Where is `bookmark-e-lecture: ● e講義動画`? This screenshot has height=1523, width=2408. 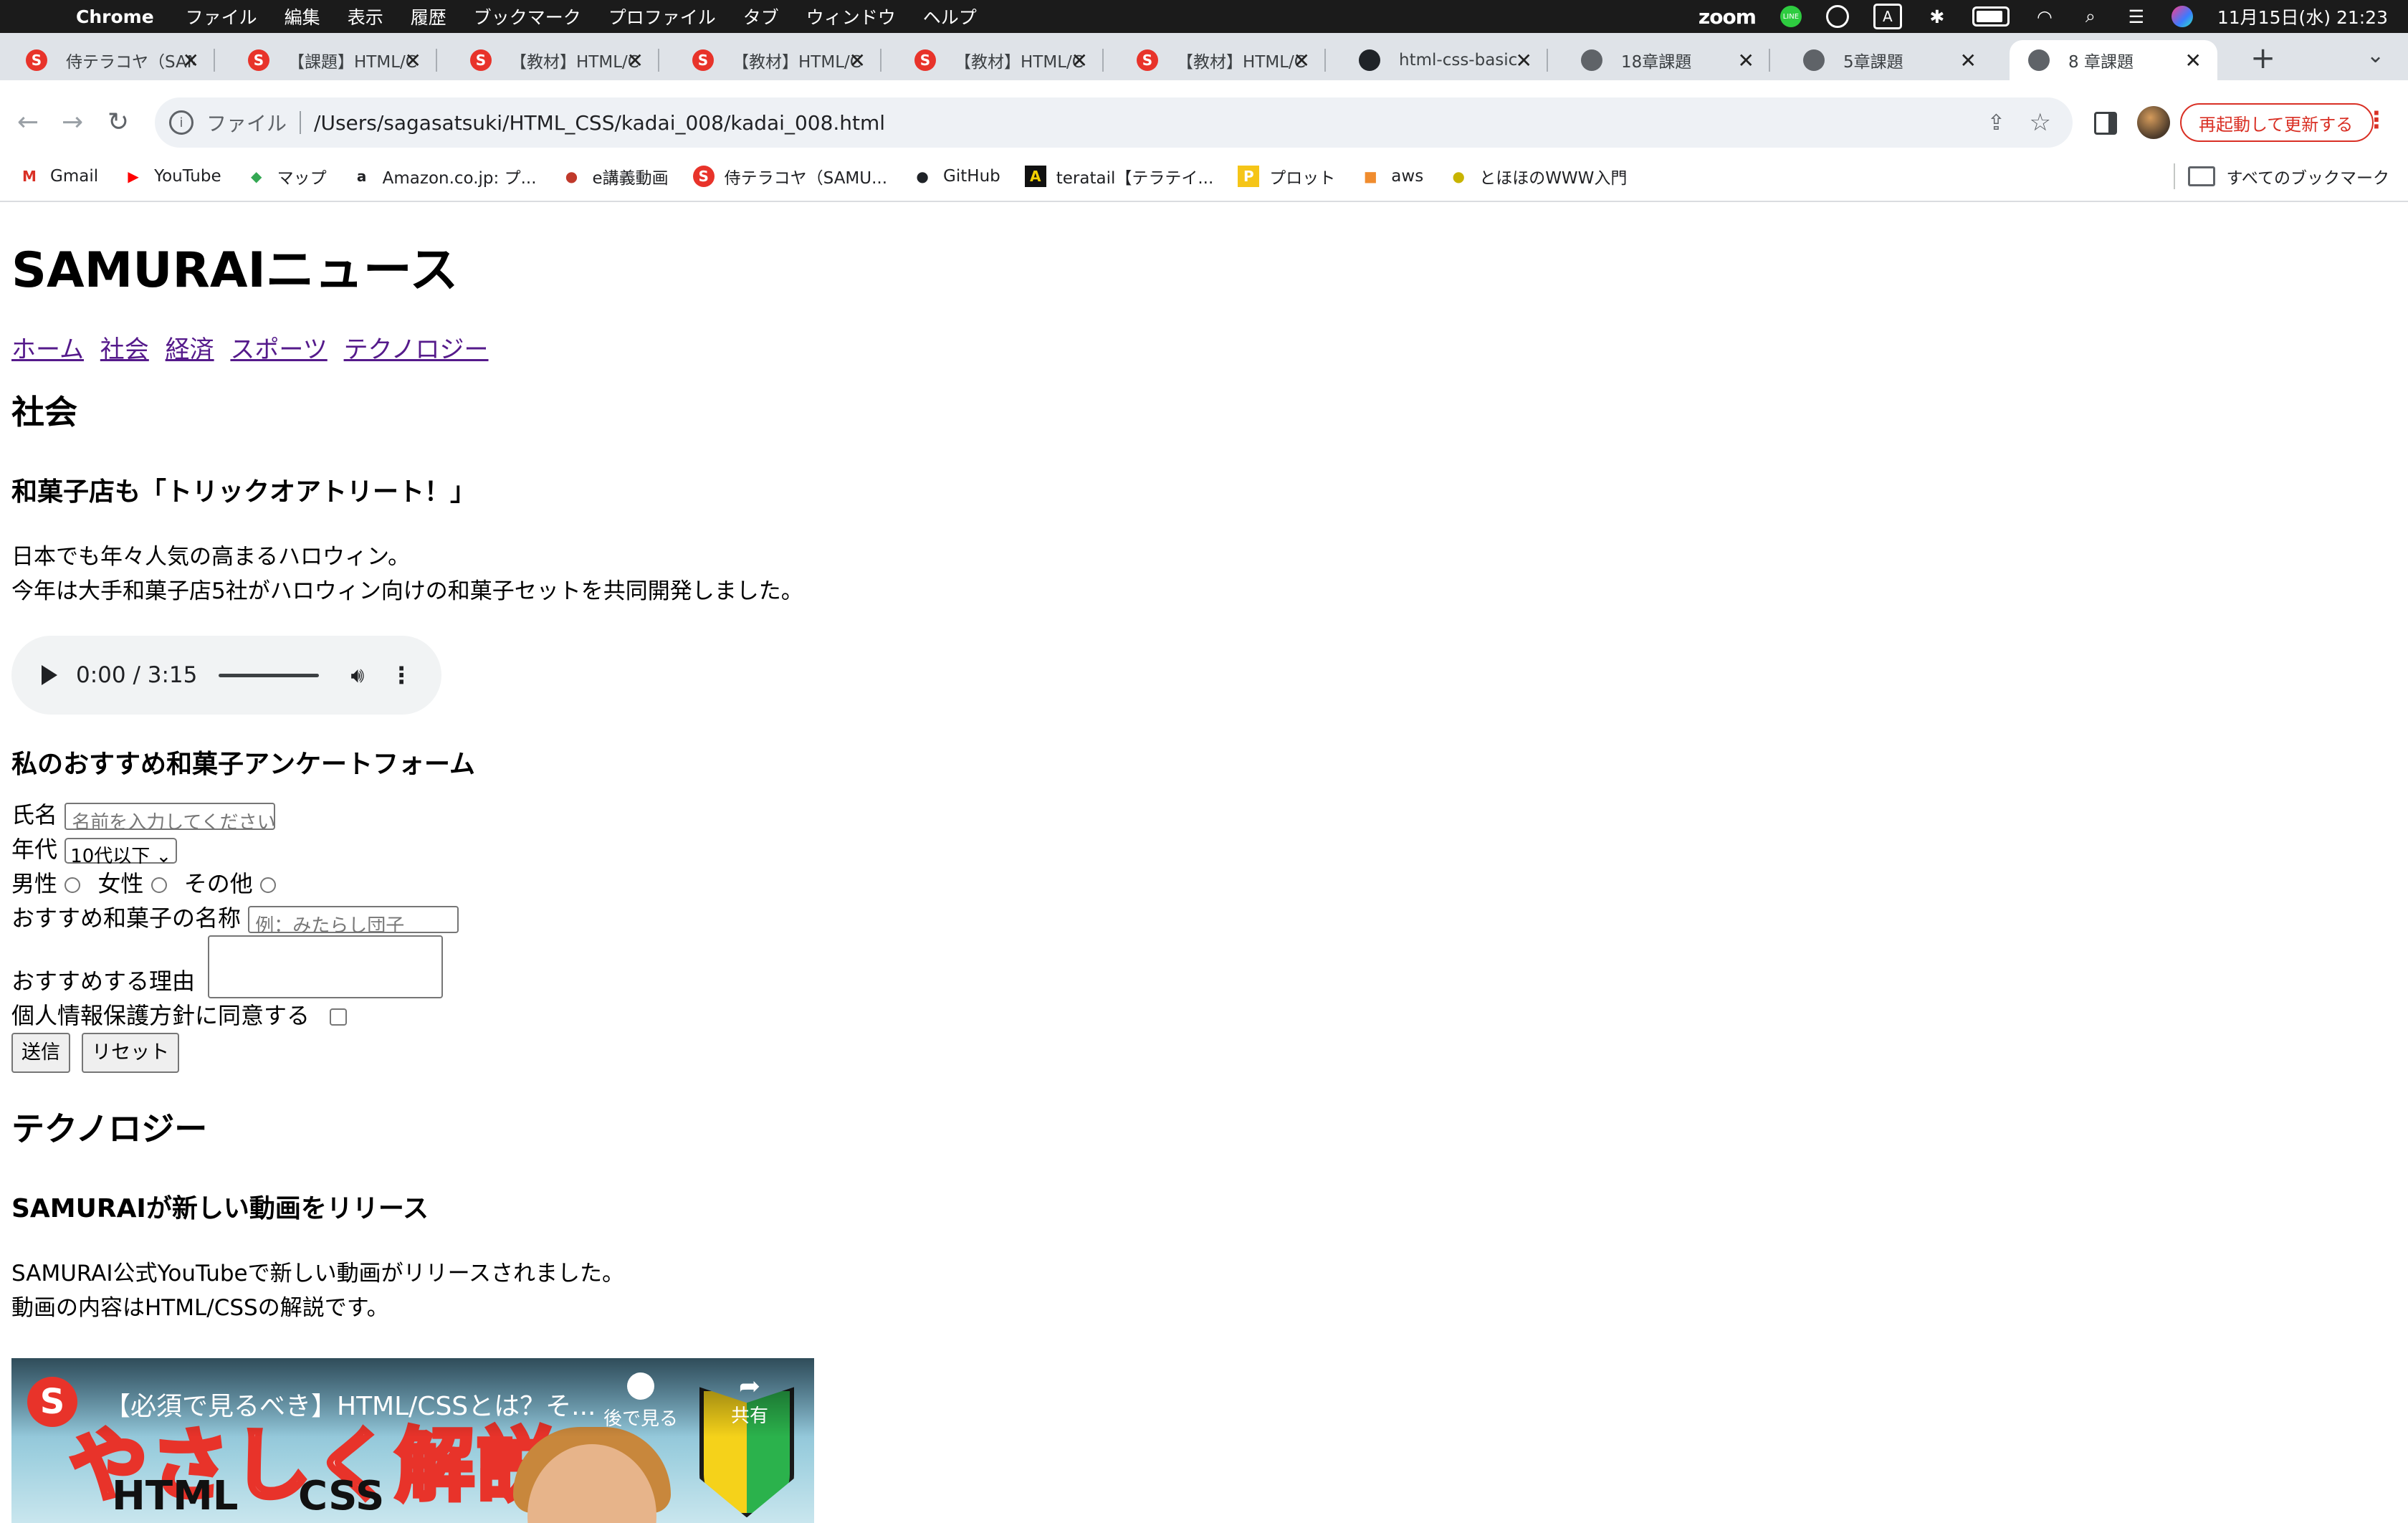
bookmark-e-lecture: ● e講義動画 is located at coordinates (615, 176).